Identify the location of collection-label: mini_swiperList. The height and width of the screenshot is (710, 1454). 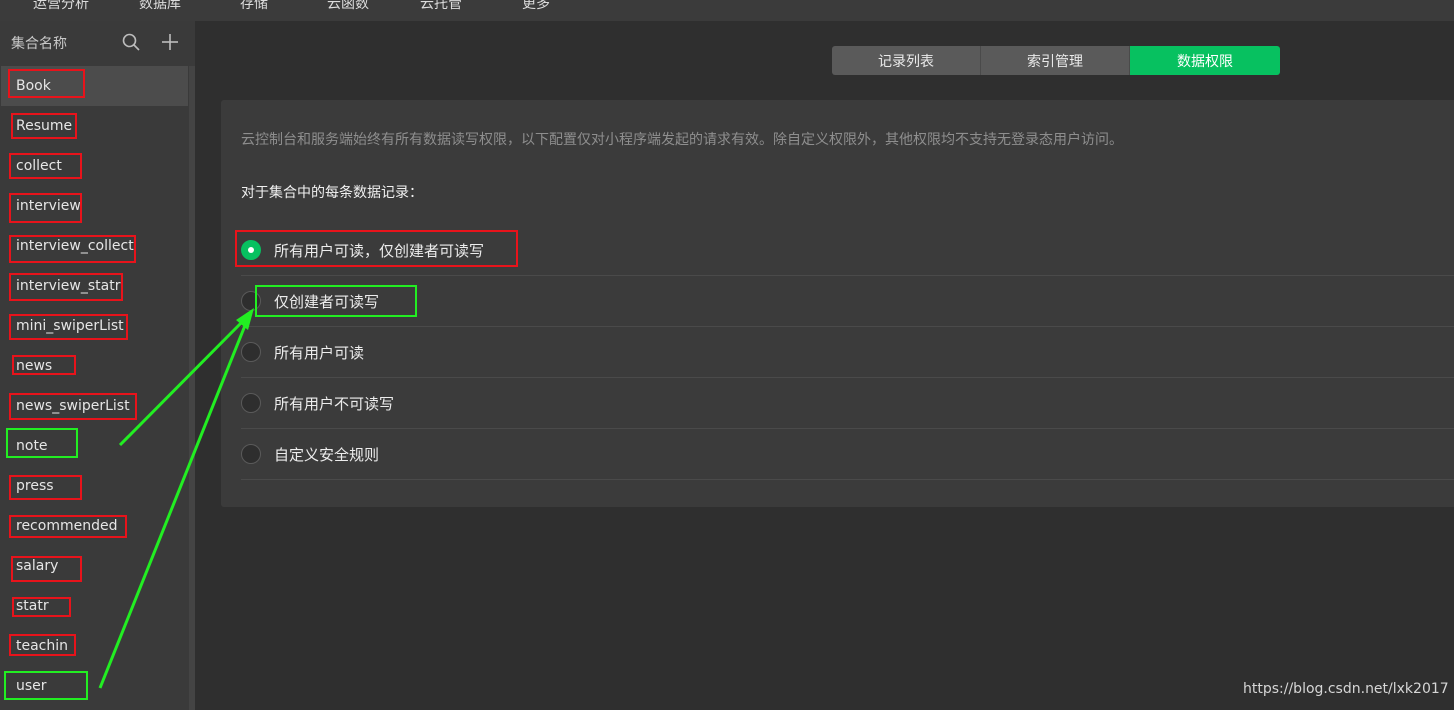
(70, 326).